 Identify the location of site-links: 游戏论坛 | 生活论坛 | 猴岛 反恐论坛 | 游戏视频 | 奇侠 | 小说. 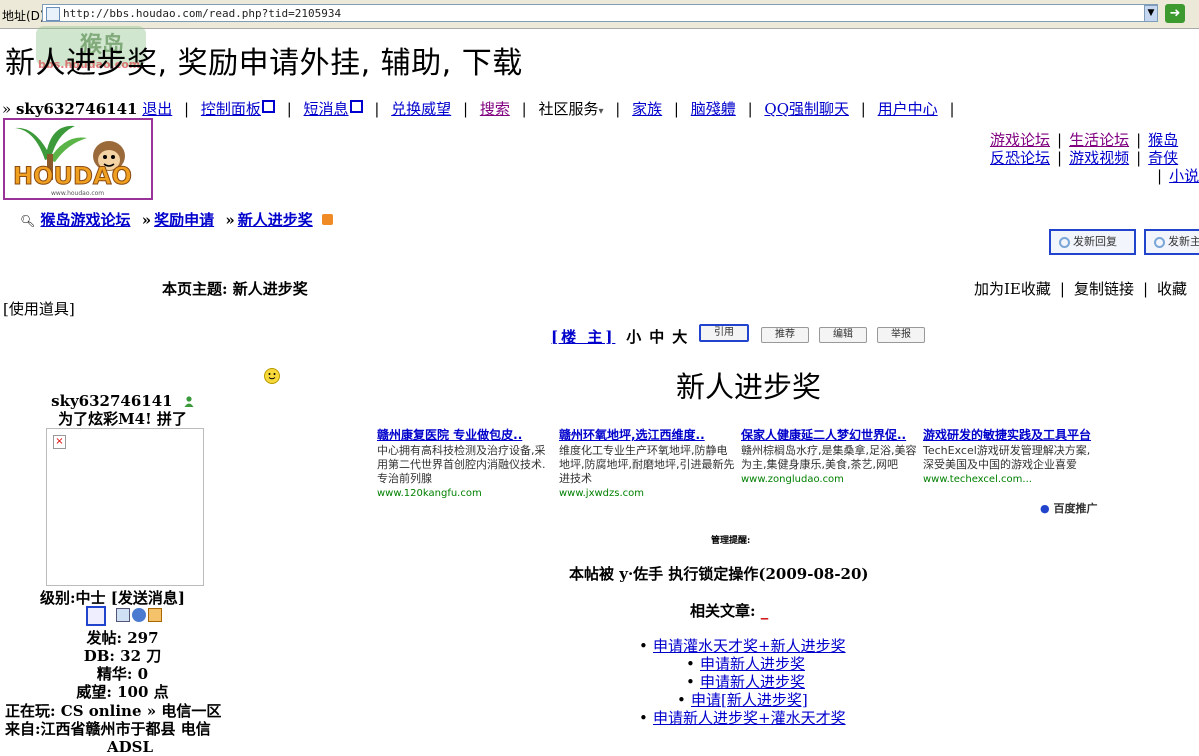
(1094, 158).